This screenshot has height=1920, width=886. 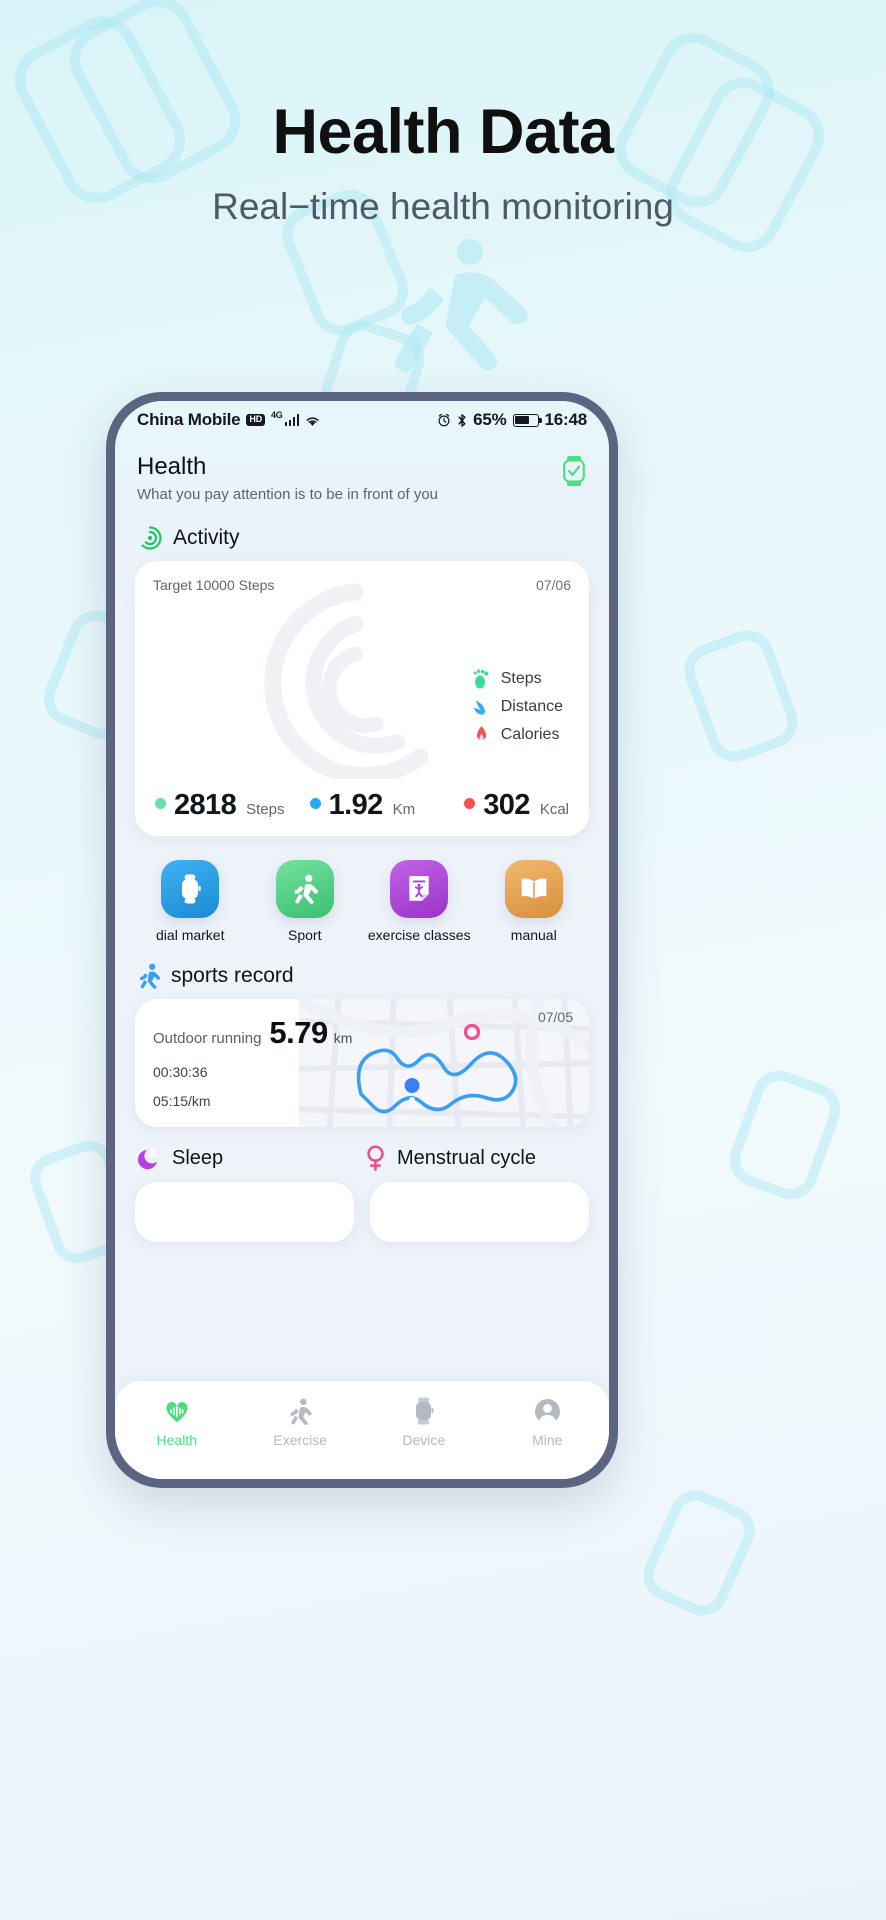 What do you see at coordinates (362, 973) in the screenshot?
I see `section-title-sports-record: sports record` at bounding box center [362, 973].